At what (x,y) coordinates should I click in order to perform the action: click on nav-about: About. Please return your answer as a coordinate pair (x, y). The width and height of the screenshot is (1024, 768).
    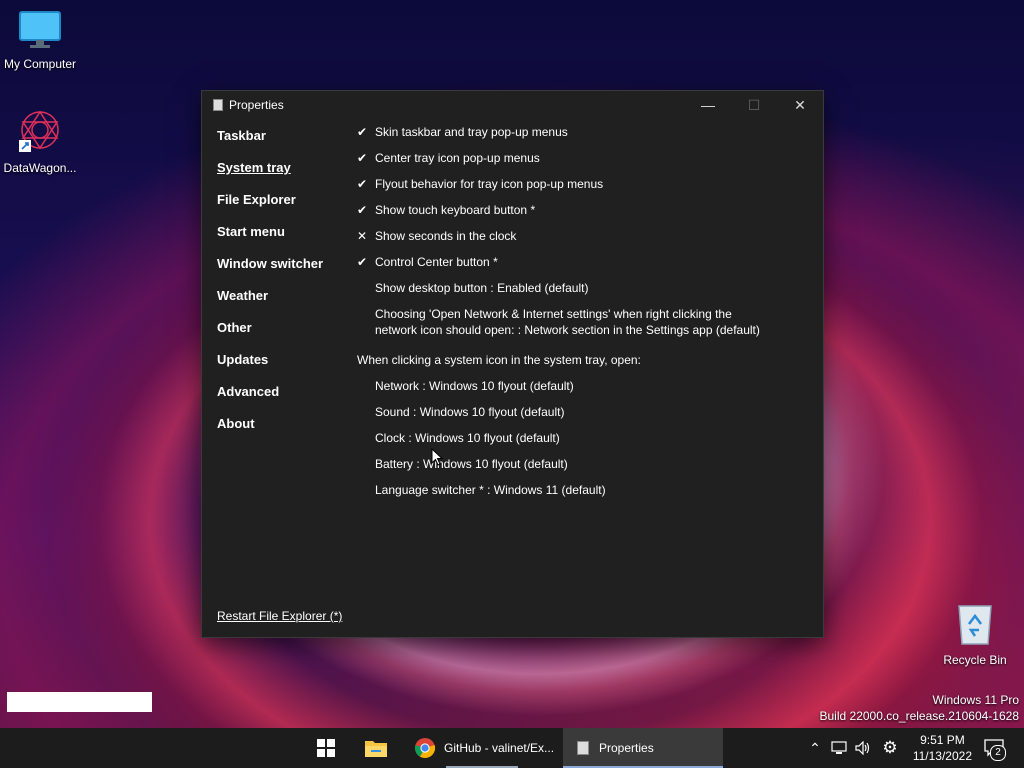
    Looking at the image, I should click on (270, 432).